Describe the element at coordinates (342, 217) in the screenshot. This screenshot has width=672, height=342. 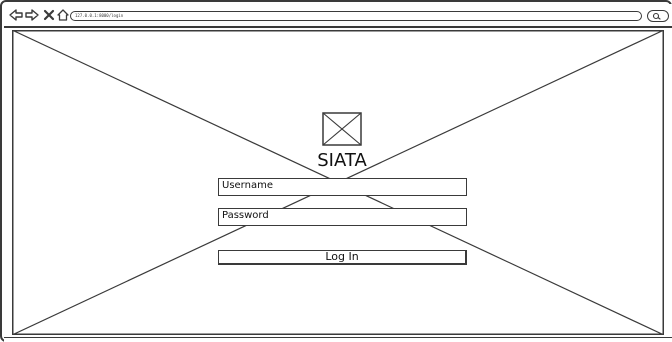
I see `password-field: Password` at that location.